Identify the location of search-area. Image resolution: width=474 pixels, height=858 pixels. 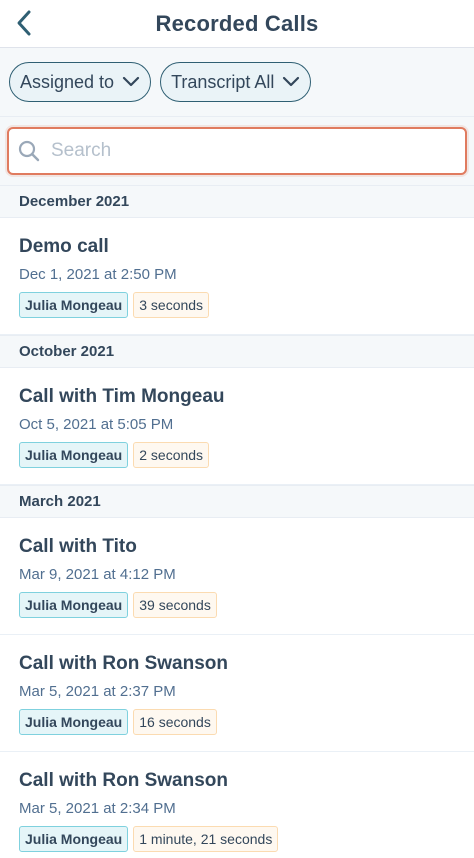
(237, 151).